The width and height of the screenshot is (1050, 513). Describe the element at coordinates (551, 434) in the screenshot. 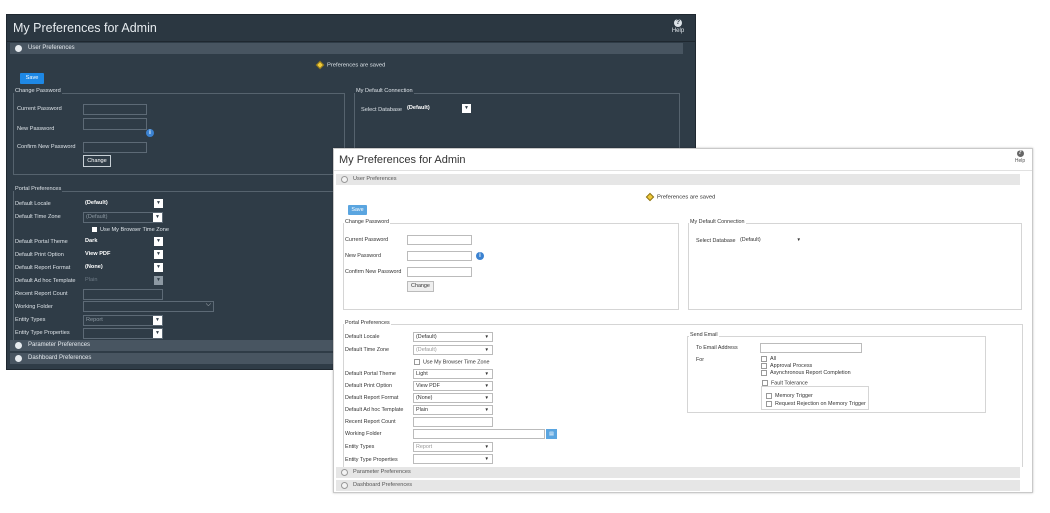

I see `folder-browse-button: ▤` at that location.